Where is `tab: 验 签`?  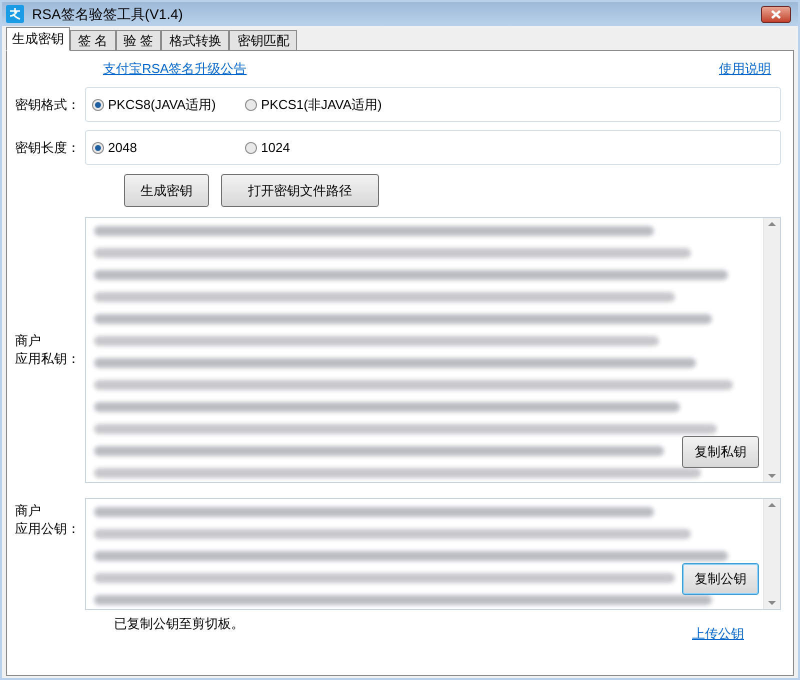 tab: 验 签 is located at coordinates (139, 40).